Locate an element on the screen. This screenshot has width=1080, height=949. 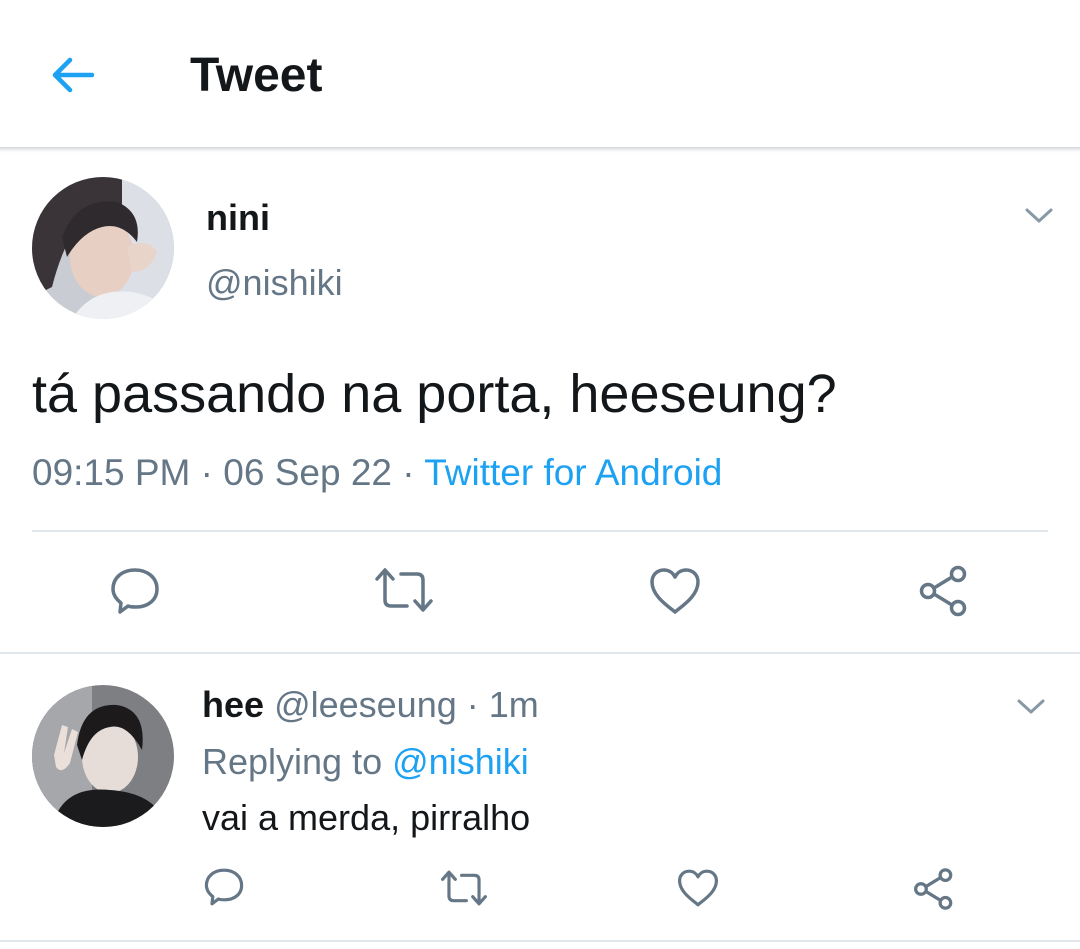
reply-retweet-button is located at coordinates (464, 888).